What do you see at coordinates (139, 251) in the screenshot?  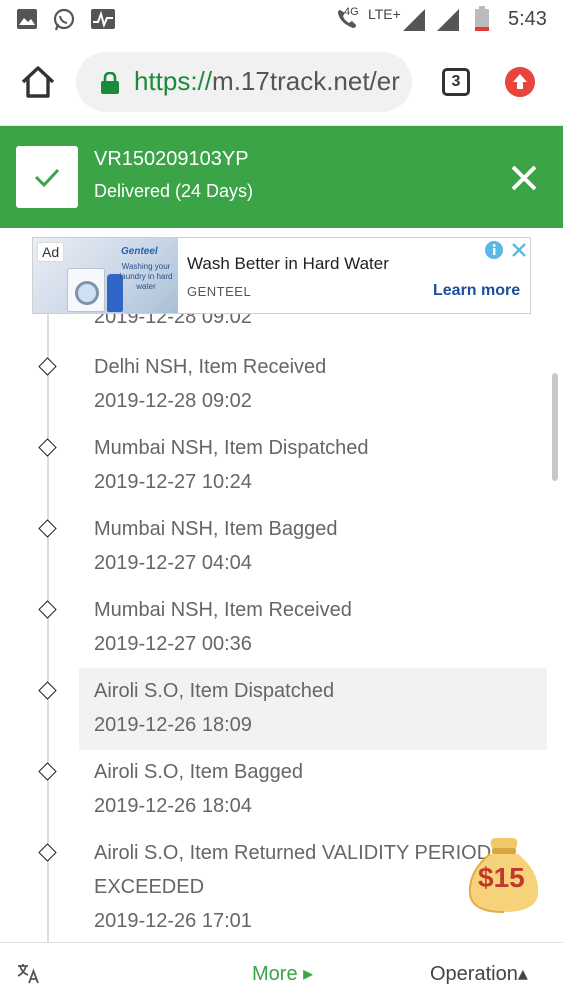 I see `ad-brand-logo: Genteel` at bounding box center [139, 251].